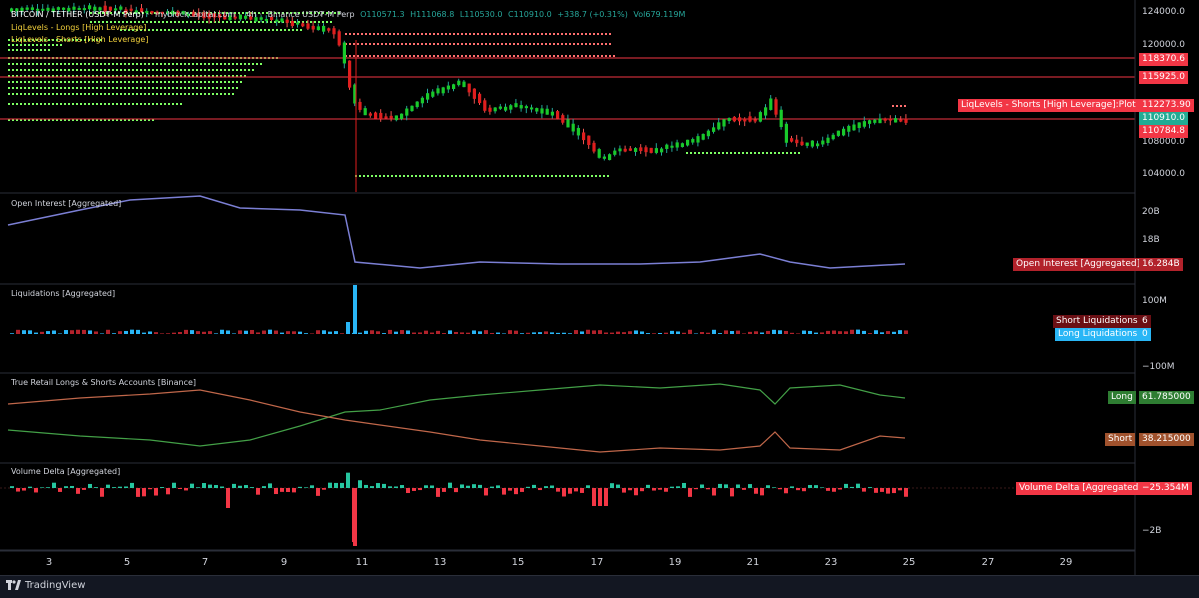 This screenshot has height=598, width=1199. What do you see at coordinates (355, 517) in the screenshot?
I see `vd-spike` at bounding box center [355, 517].